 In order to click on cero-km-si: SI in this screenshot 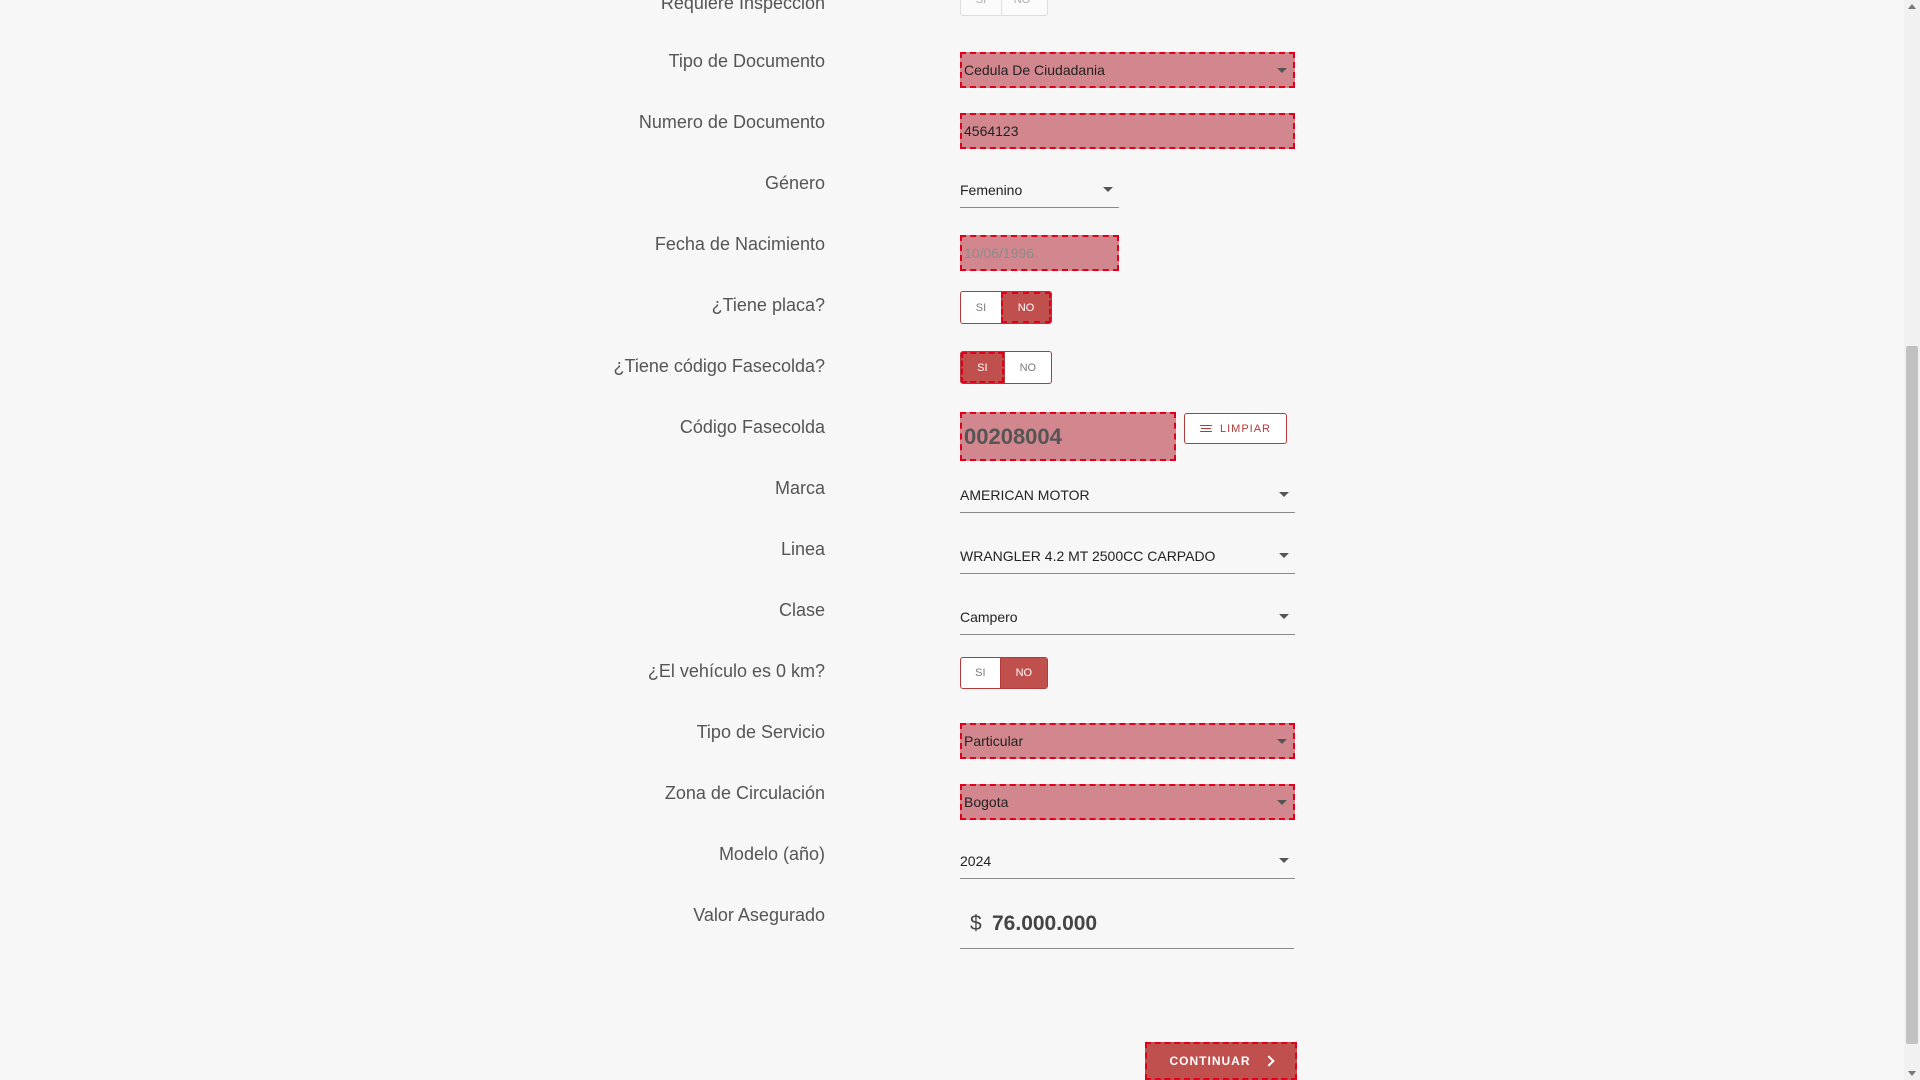, I will do `click(980, 673)`.